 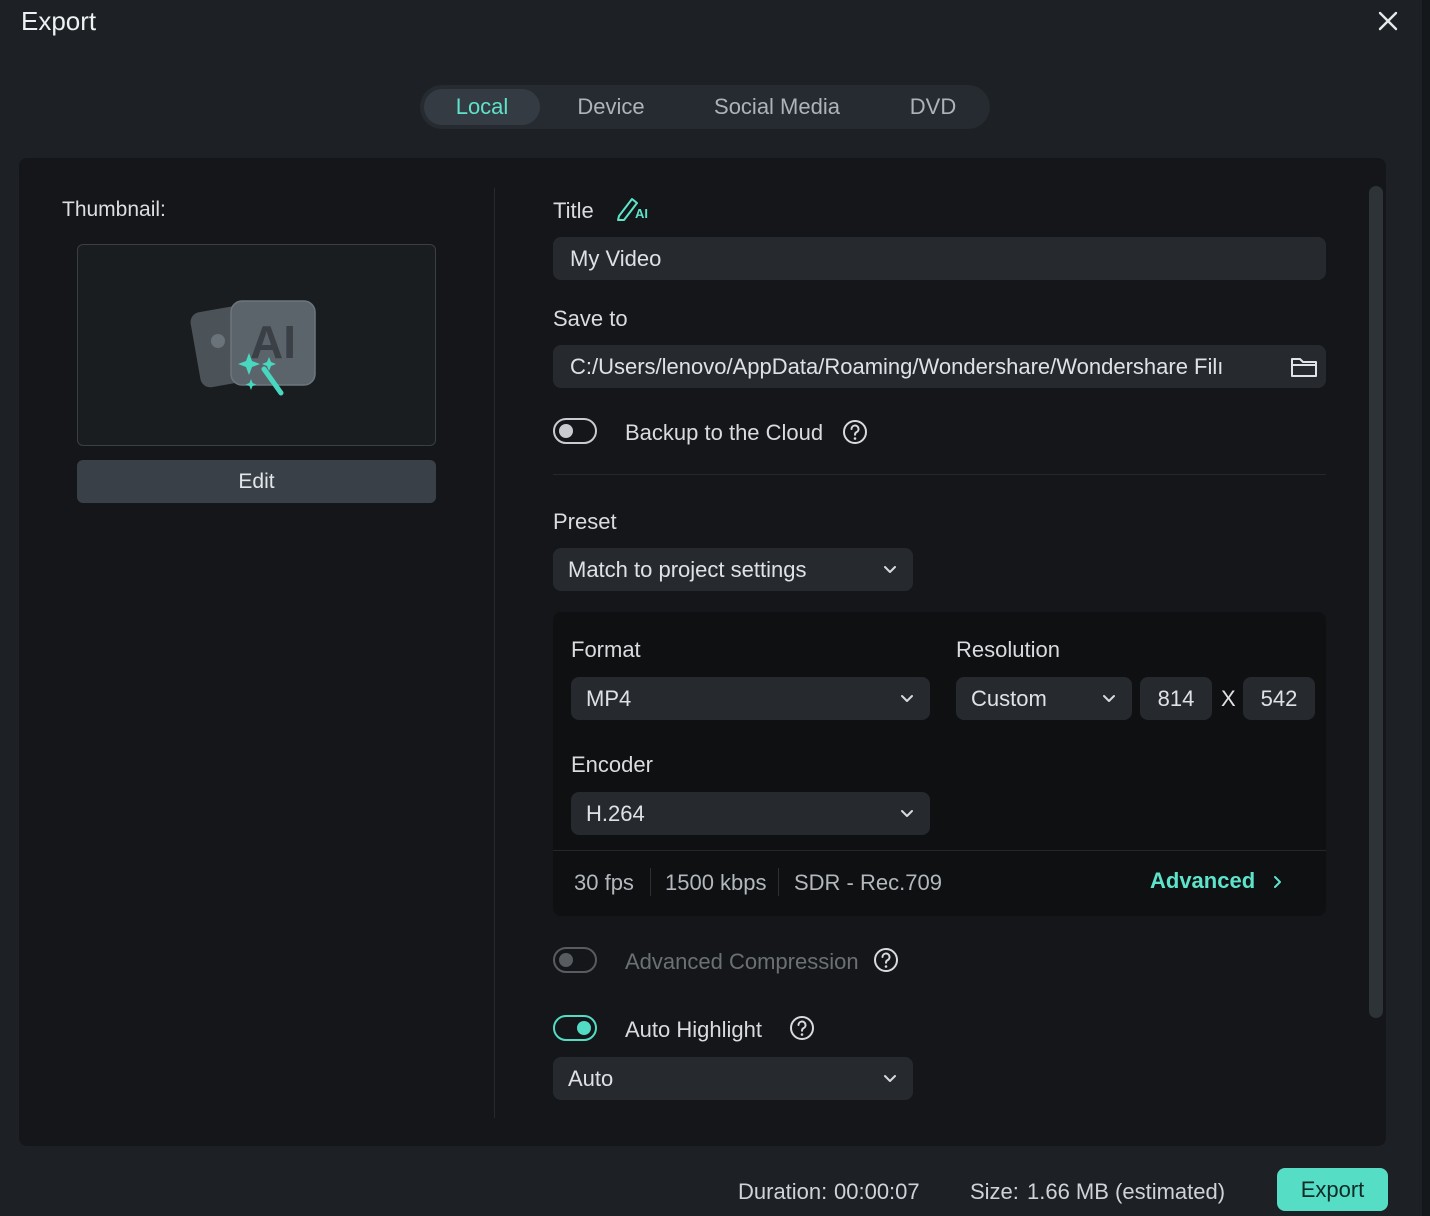 What do you see at coordinates (1376, 602) in the screenshot?
I see `vertical-scrollbar` at bounding box center [1376, 602].